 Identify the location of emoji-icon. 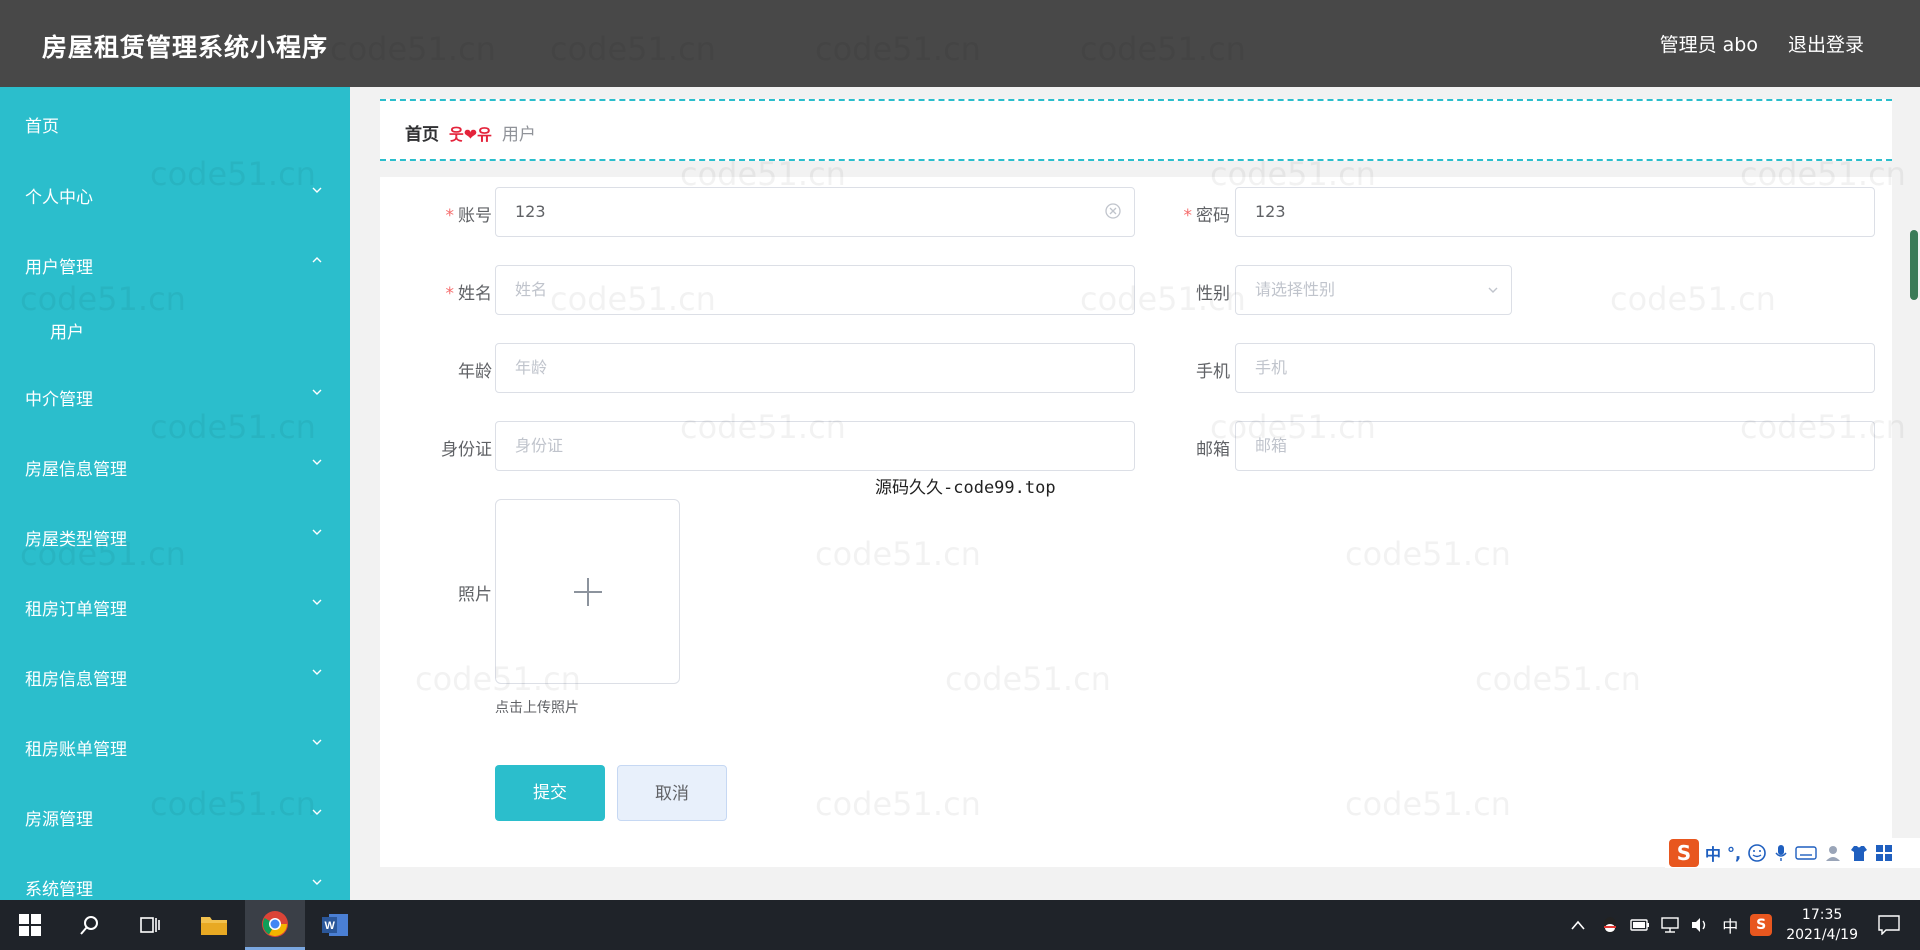
(1757, 853).